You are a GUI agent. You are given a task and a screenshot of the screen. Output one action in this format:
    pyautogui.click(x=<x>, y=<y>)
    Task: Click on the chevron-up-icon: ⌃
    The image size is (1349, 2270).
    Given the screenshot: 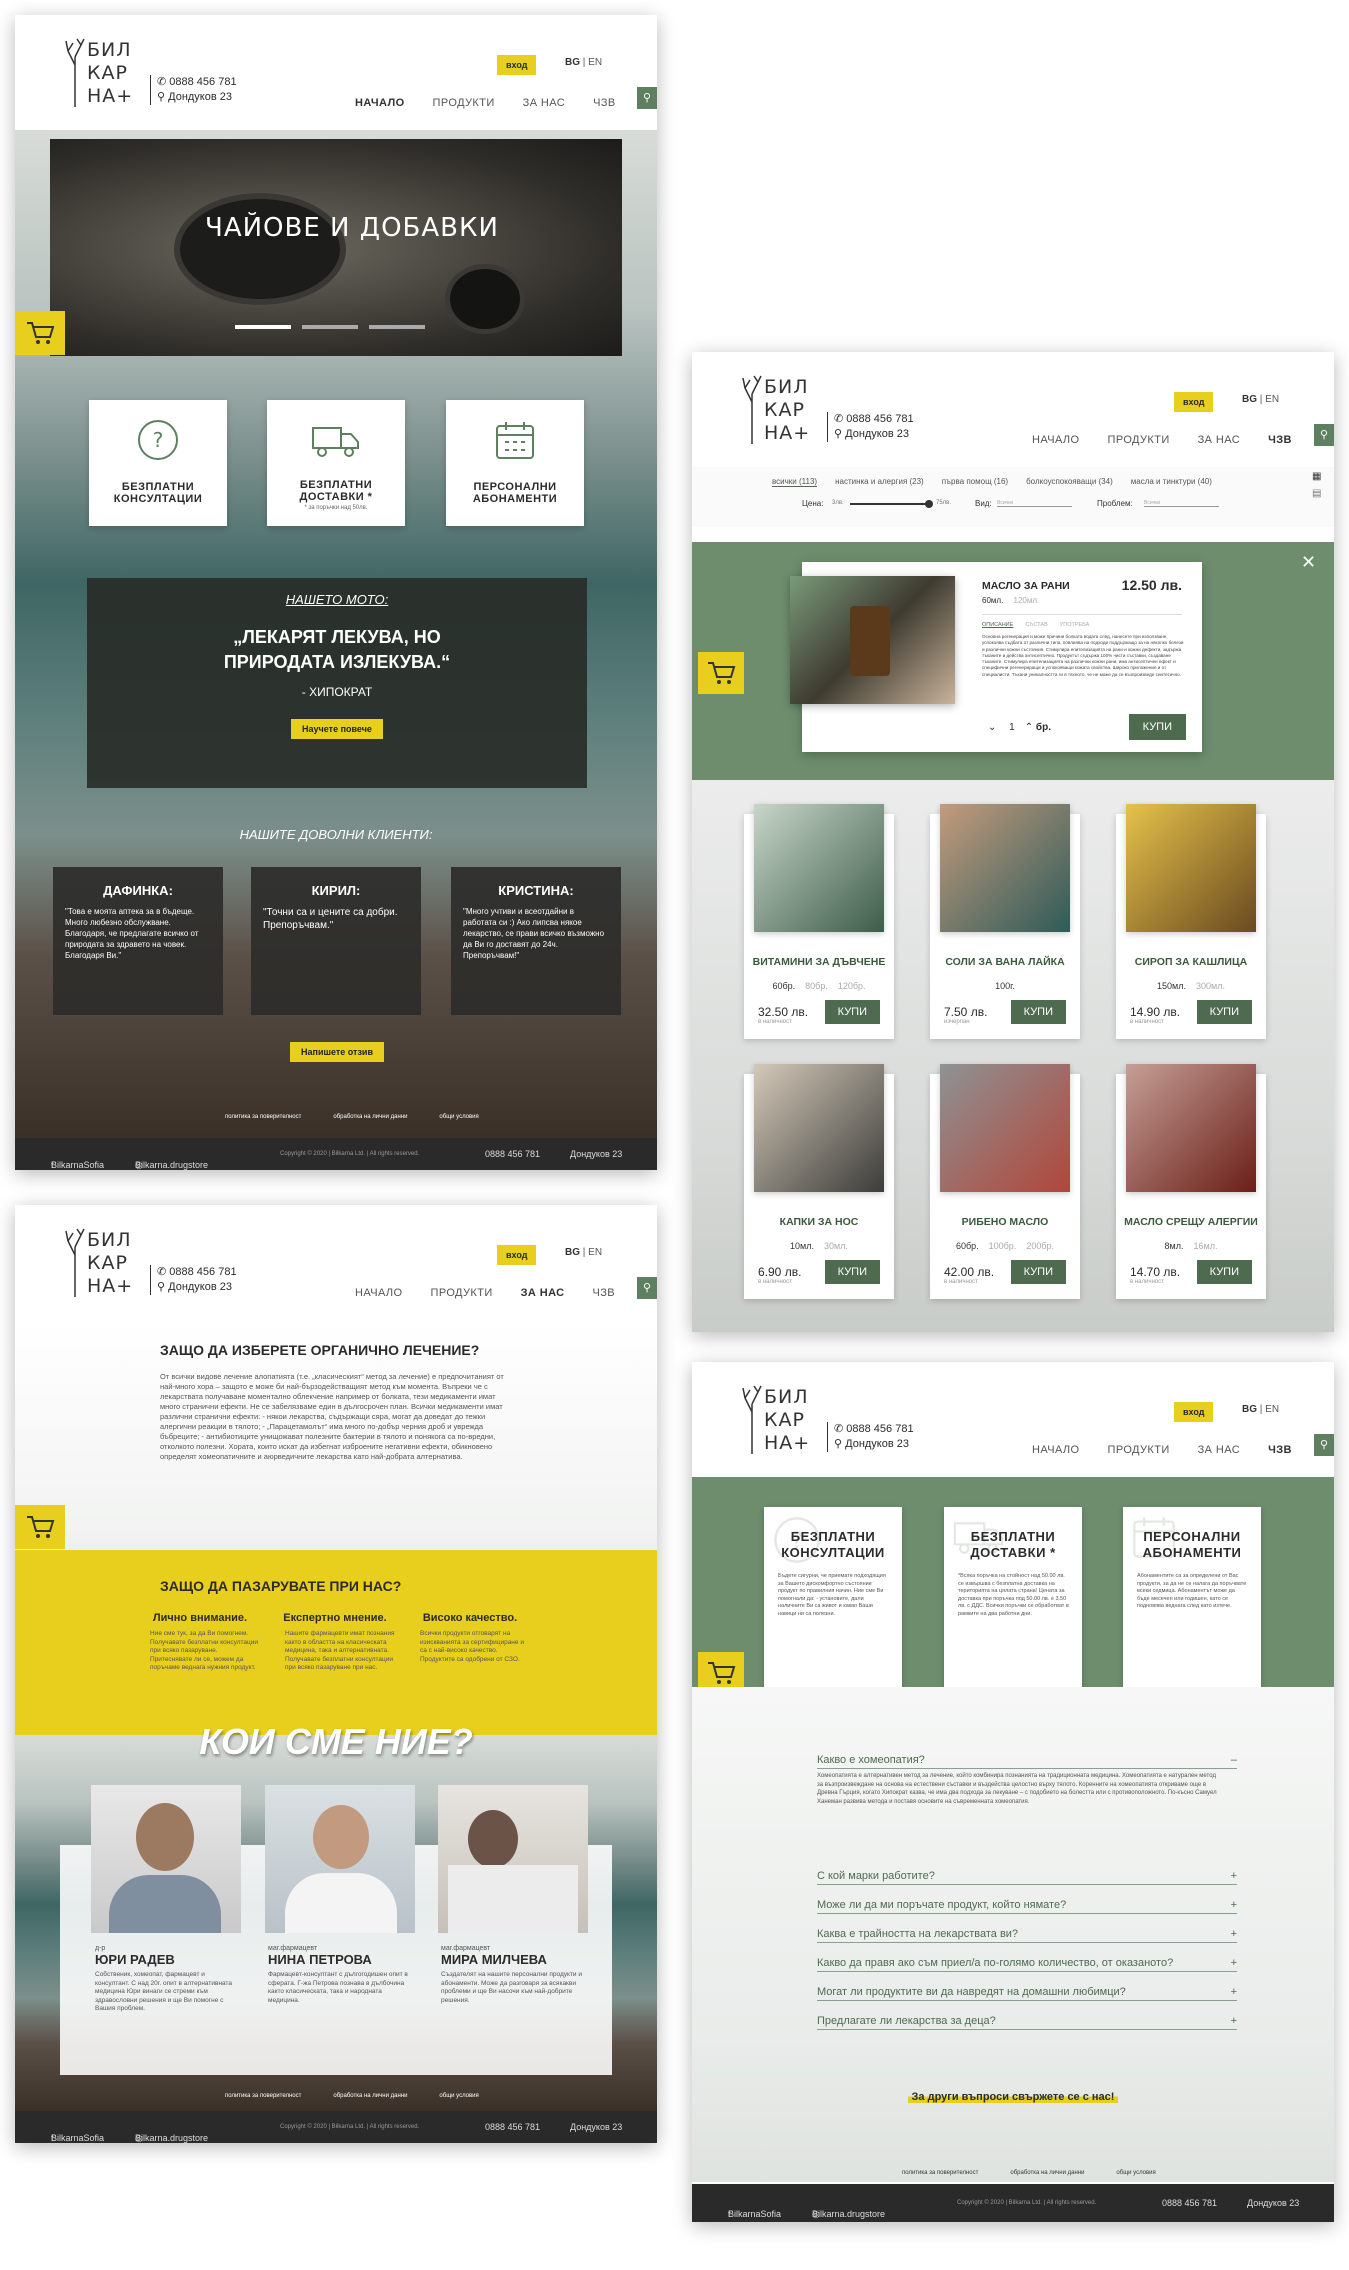 What is the action you would take?
    pyautogui.click(x=1029, y=727)
    